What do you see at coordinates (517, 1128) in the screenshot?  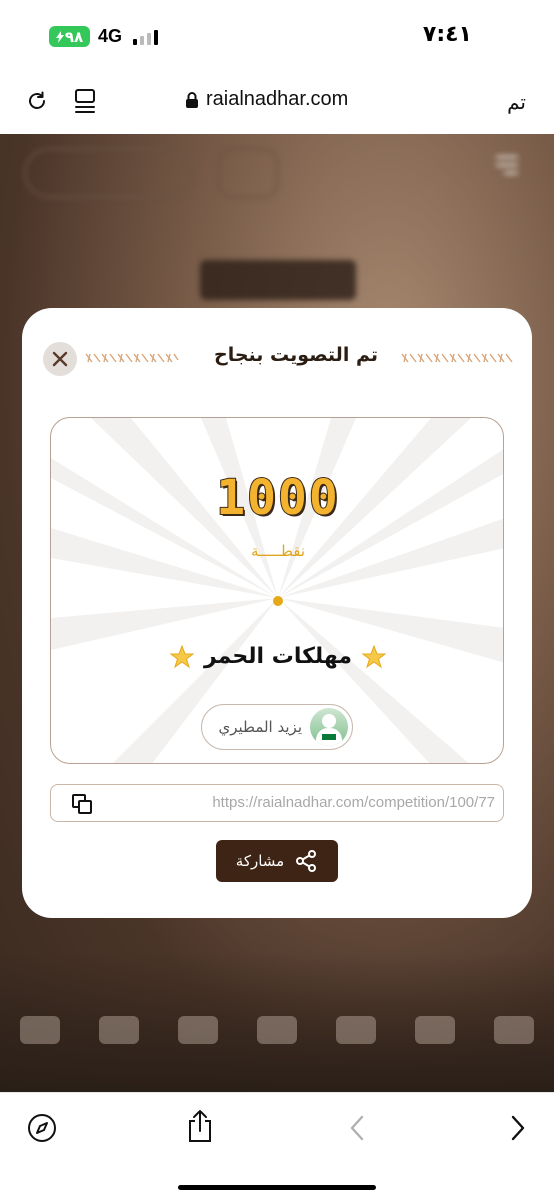 I see `forward-icon` at bounding box center [517, 1128].